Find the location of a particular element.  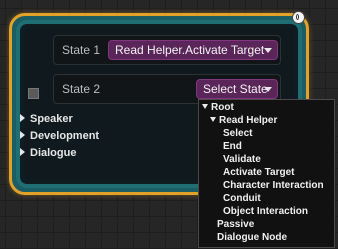

menu-item-character-interaction: Character Interaction is located at coordinates (273, 186).